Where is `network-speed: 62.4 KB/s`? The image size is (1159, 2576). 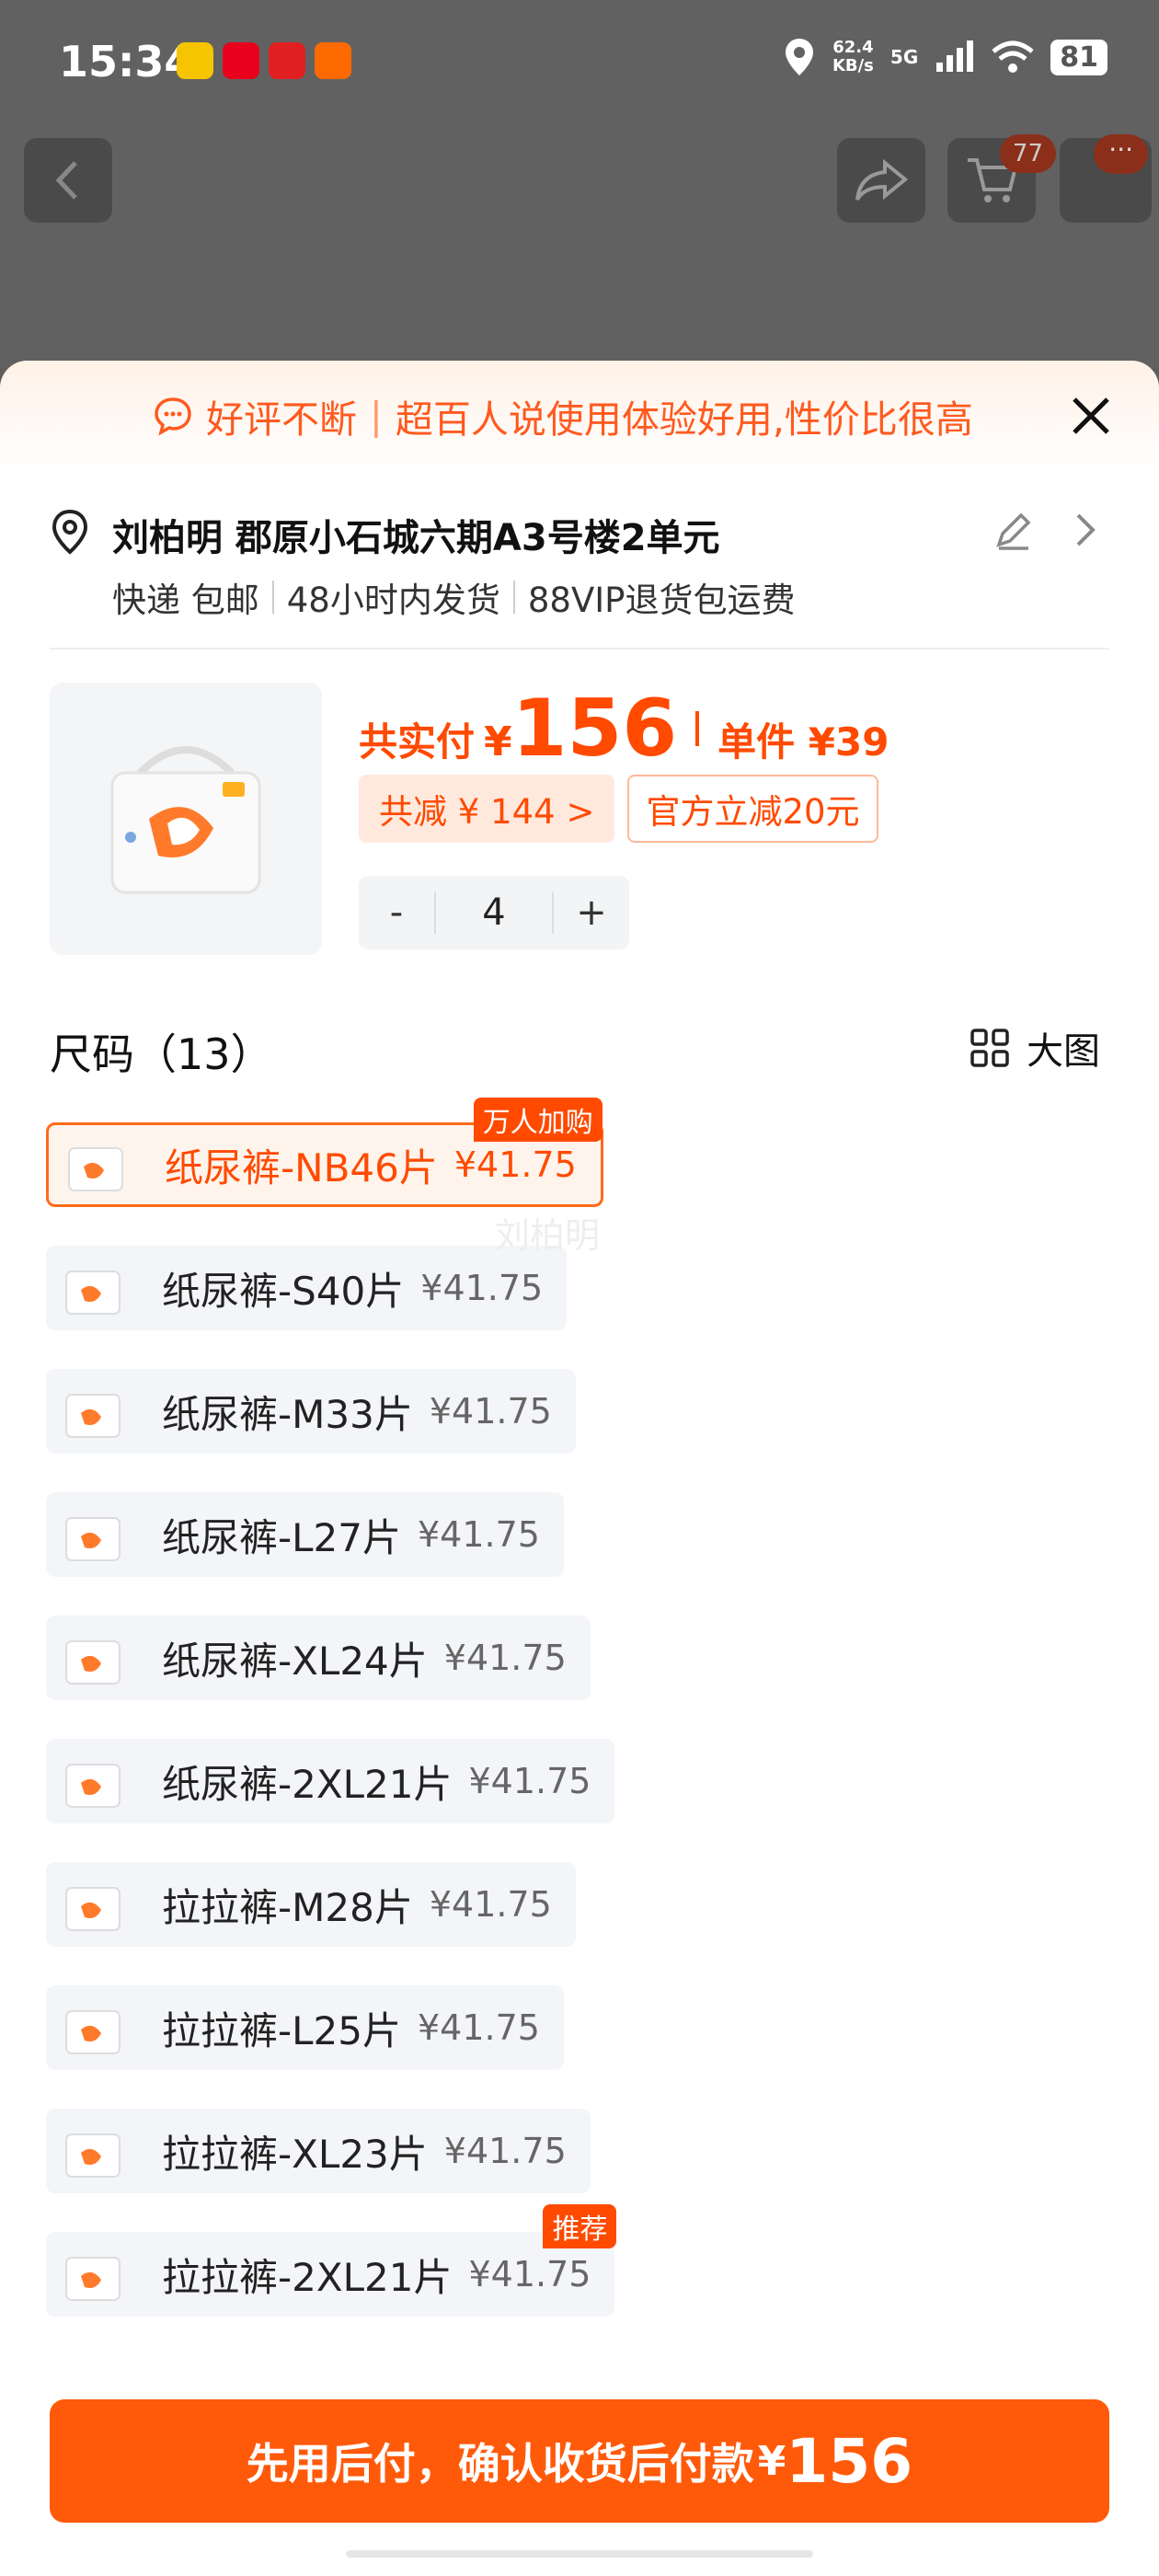 network-speed: 62.4 KB/s is located at coordinates (853, 57).